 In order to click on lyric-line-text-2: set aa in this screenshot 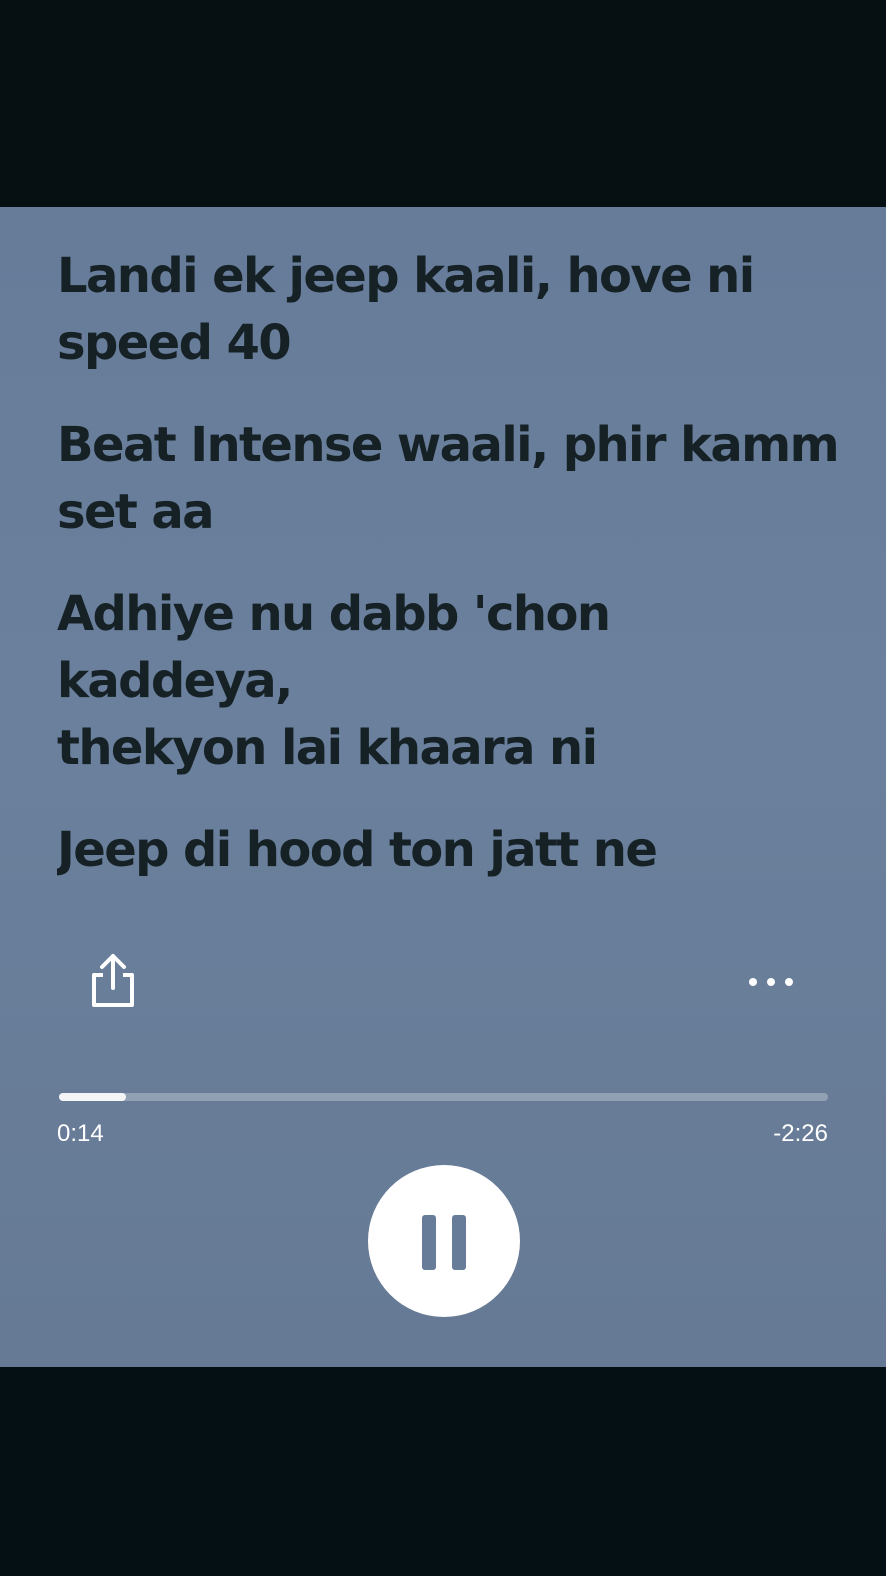, I will do `click(136, 512)`.